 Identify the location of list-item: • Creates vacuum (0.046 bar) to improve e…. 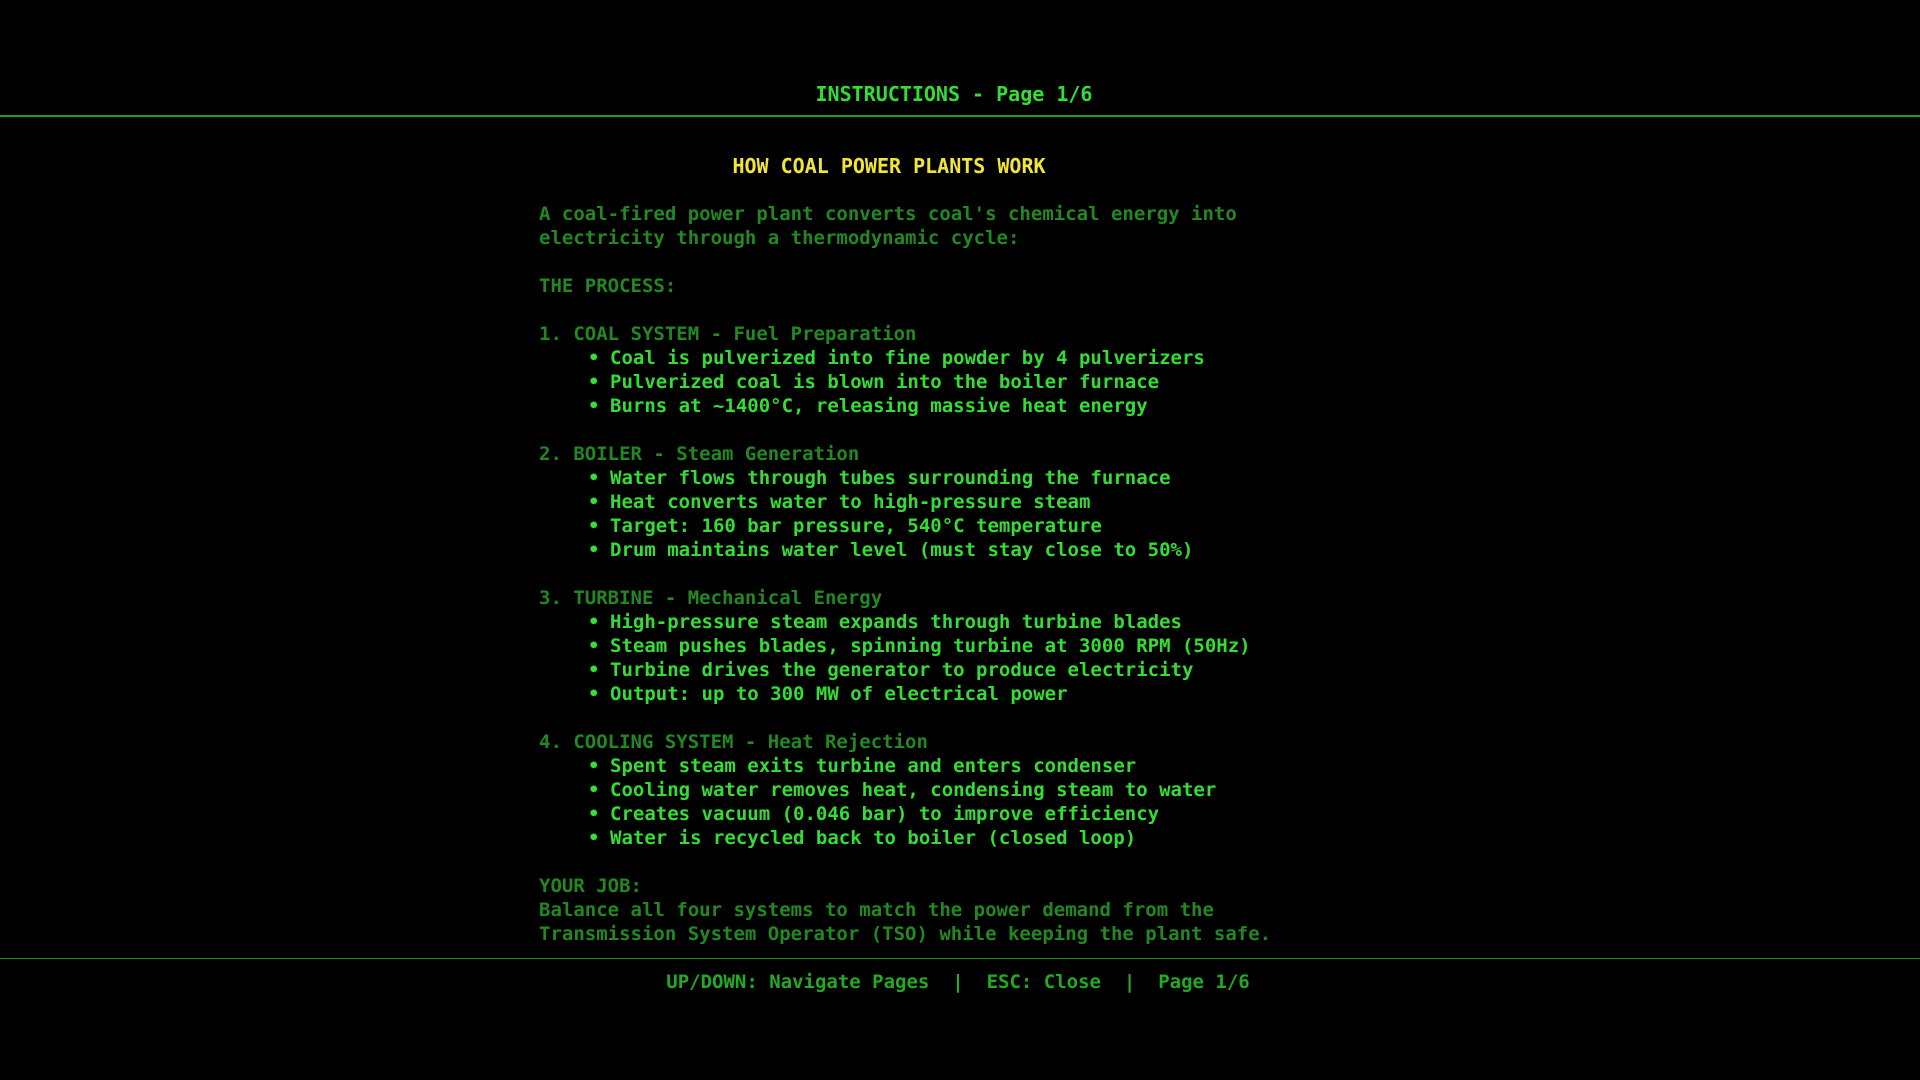
(939, 814).